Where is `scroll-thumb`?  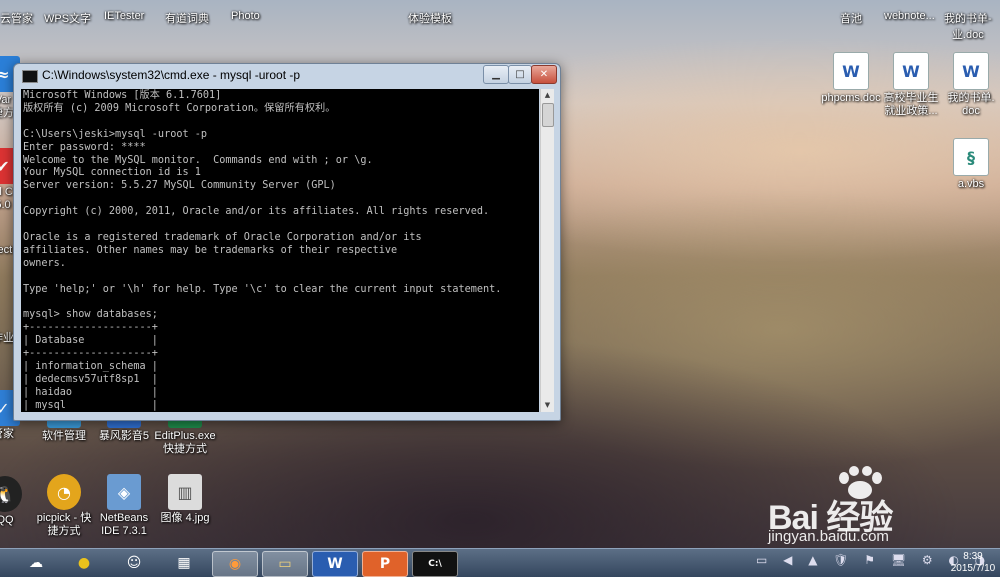 scroll-thumb is located at coordinates (548, 115).